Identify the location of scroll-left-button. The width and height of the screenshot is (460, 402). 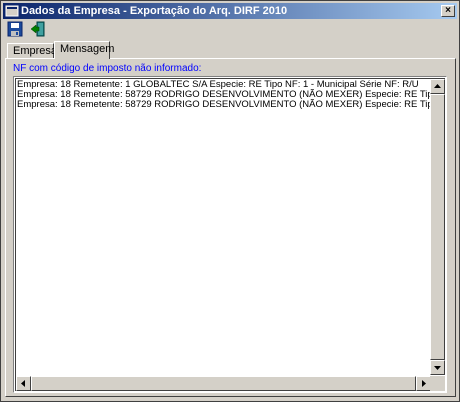
(23, 383).